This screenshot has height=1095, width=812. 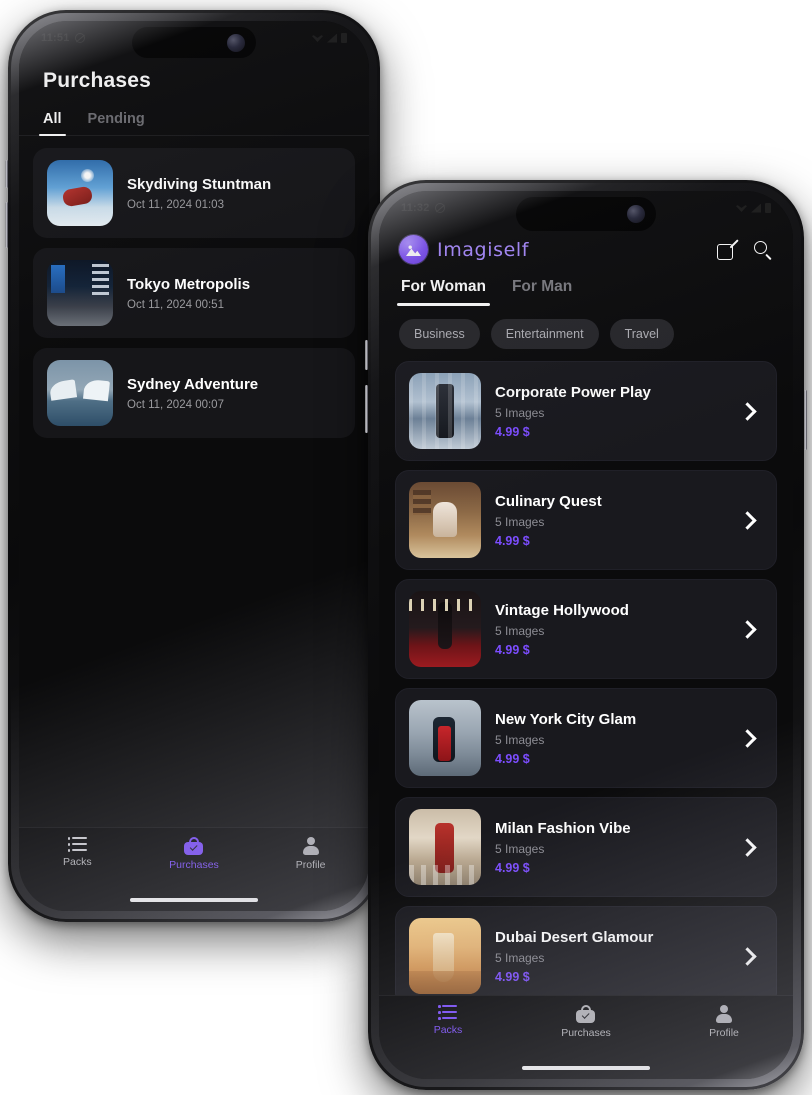 I want to click on chip-entertainment: Entertainment, so click(x=544, y=334).